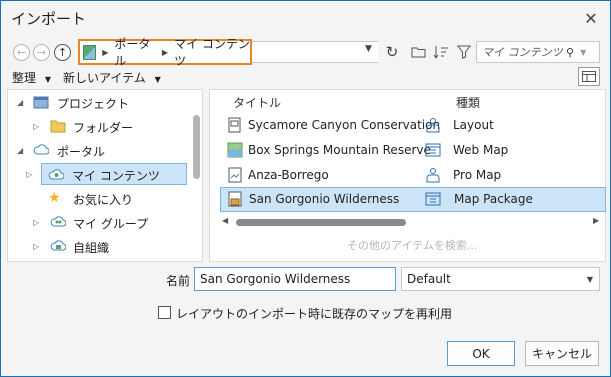  I want to click on search-dropdown-icon: ▼, so click(583, 52).